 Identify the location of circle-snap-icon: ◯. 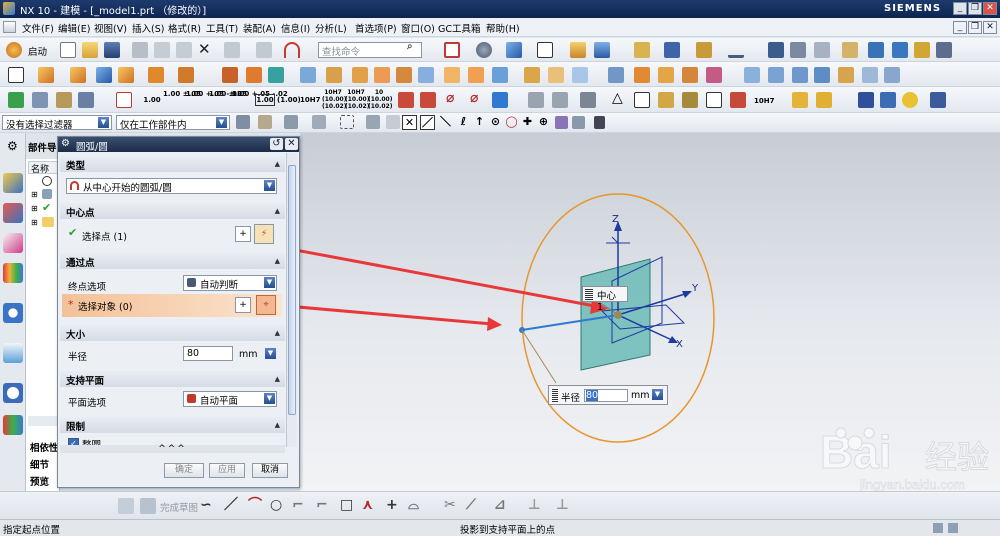
(511, 122).